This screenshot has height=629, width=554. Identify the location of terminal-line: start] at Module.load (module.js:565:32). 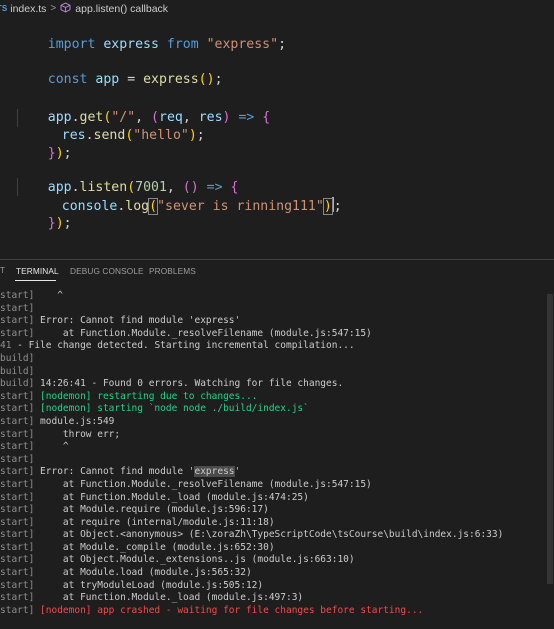
(277, 573).